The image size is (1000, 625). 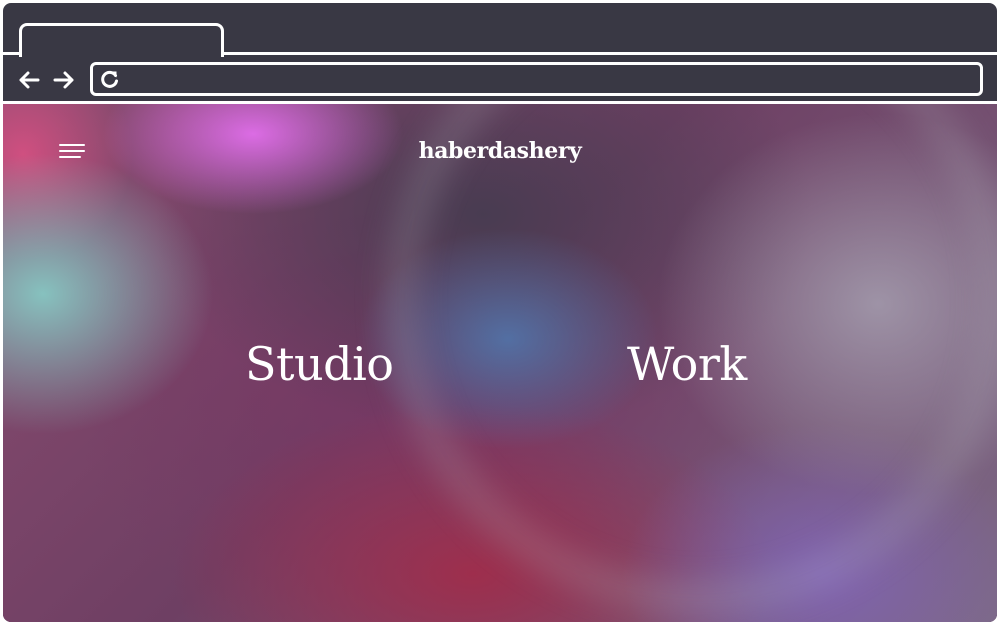 What do you see at coordinates (319, 364) in the screenshot?
I see `nav-link-studio: Studio` at bounding box center [319, 364].